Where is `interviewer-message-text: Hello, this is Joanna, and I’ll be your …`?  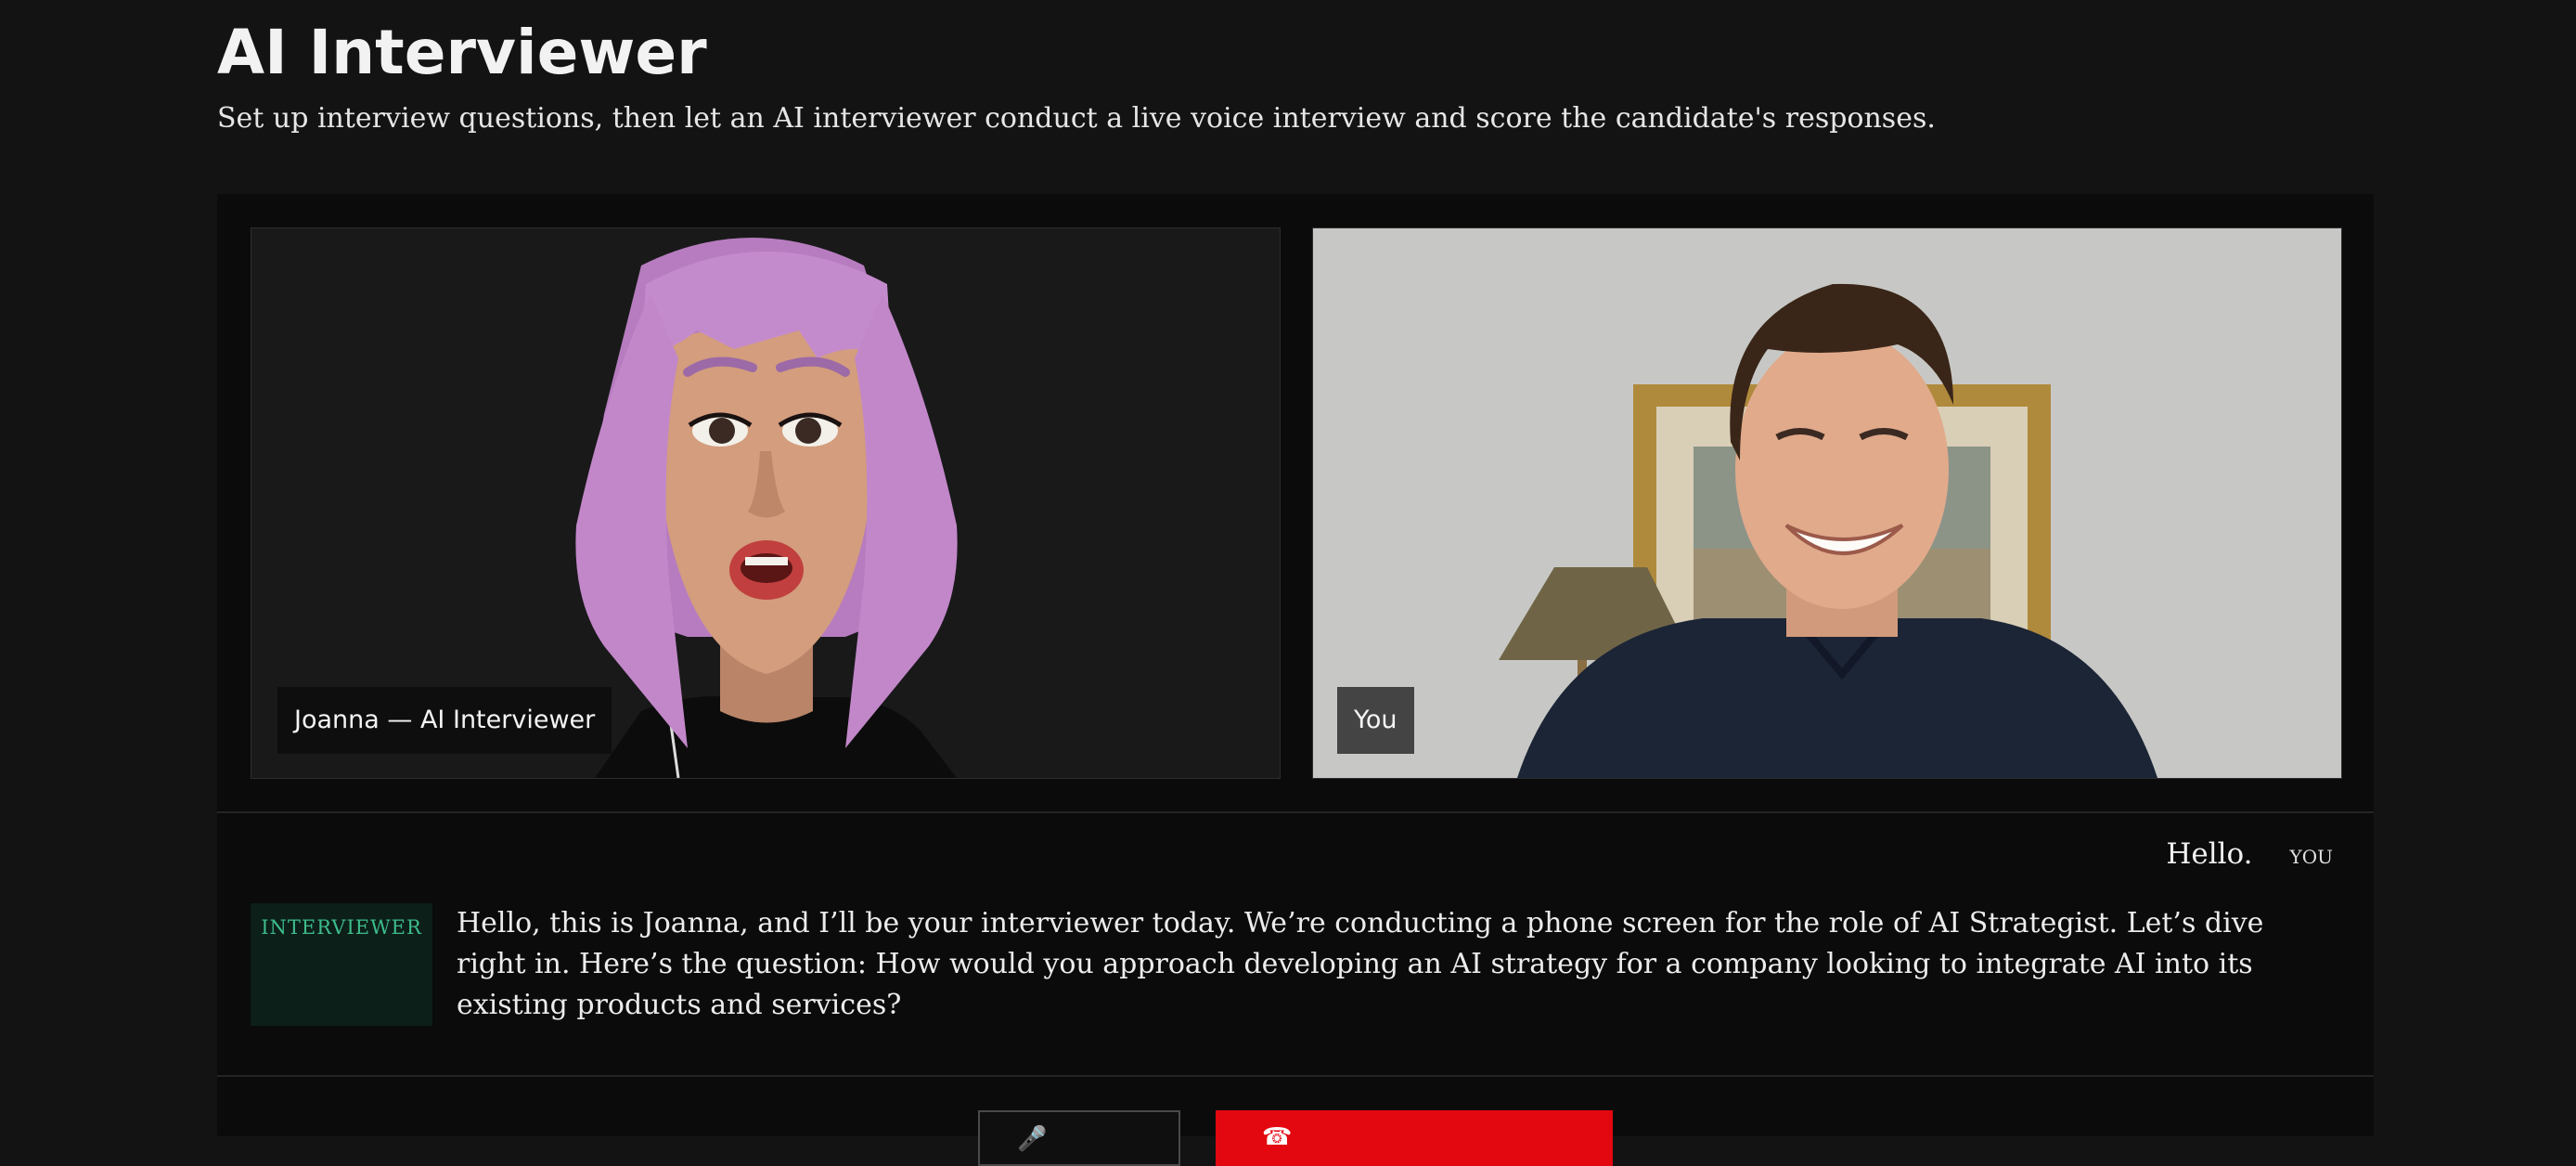 interviewer-message-text: Hello, this is Joanna, and I’ll be your … is located at coordinates (1361, 964).